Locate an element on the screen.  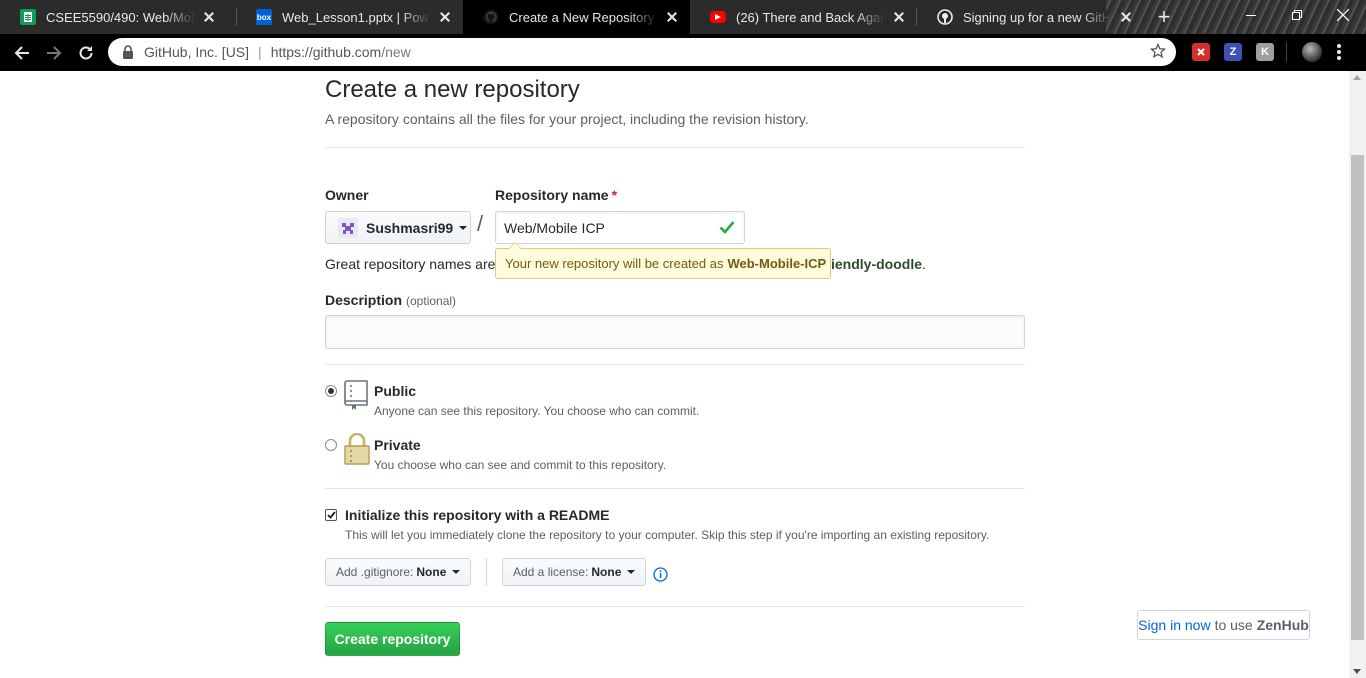
gitignore-select: Add .gitignore: None is located at coordinates (398, 572).